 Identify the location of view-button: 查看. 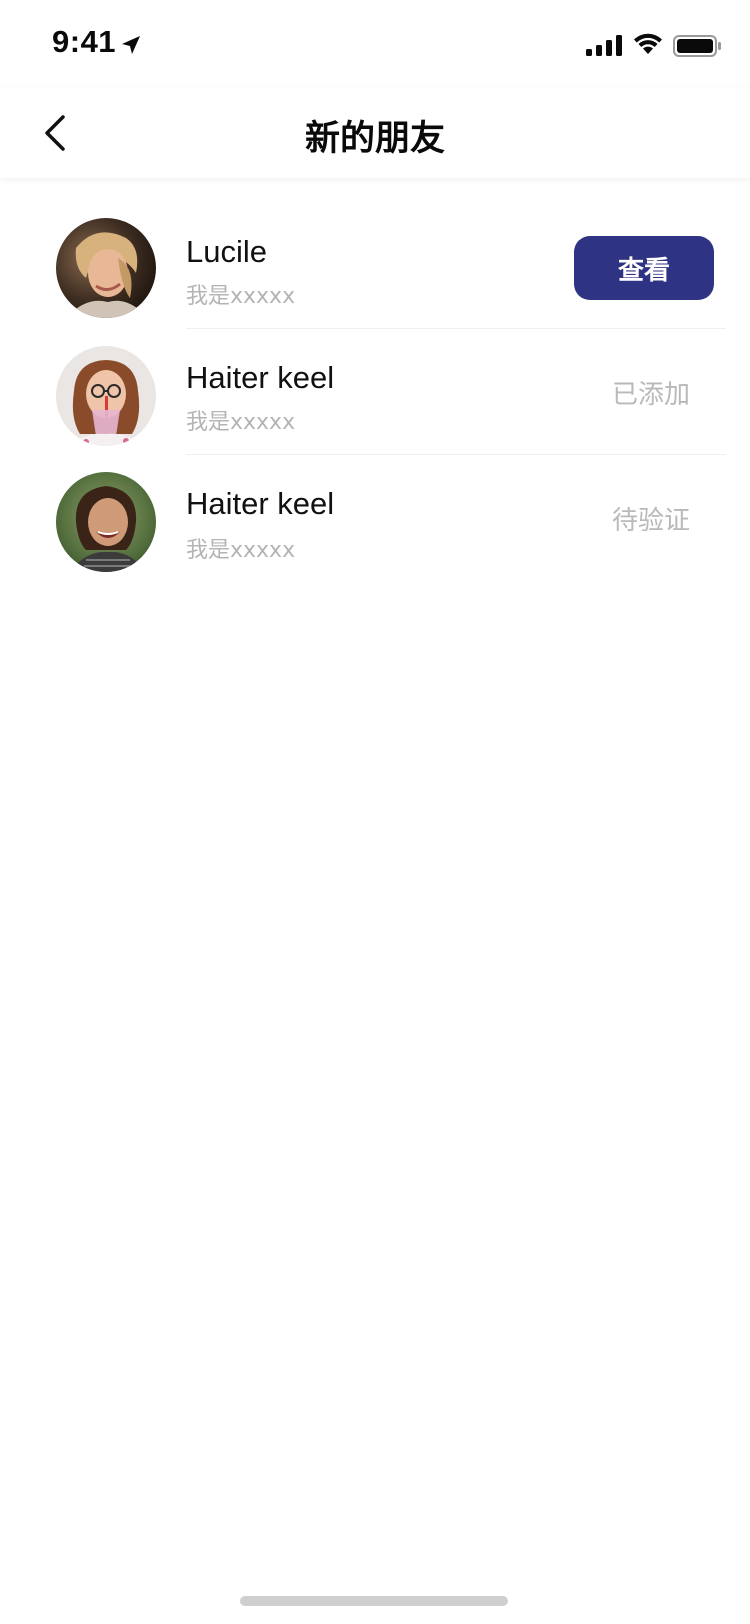
(644, 268).